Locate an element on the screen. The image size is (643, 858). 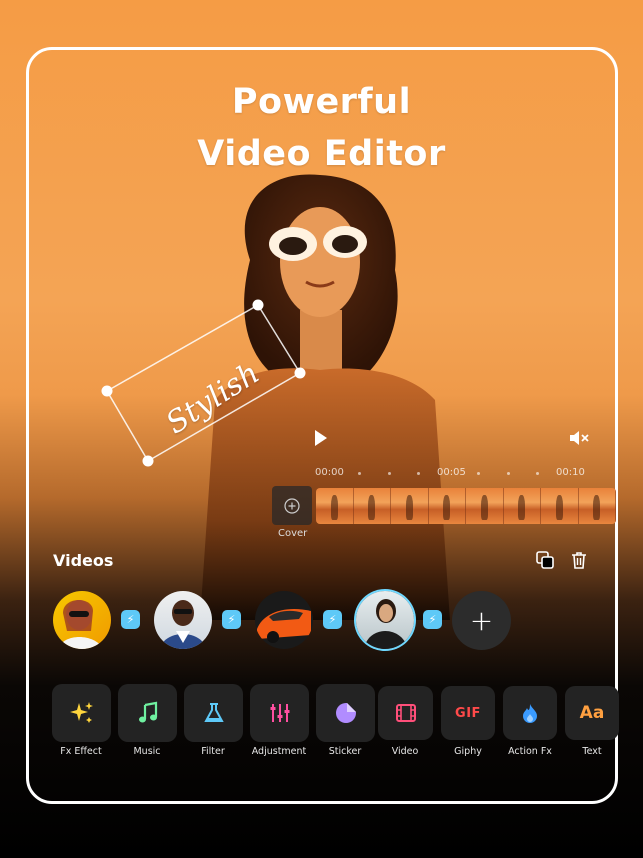
plus-icon: + is located at coordinates (481, 620).